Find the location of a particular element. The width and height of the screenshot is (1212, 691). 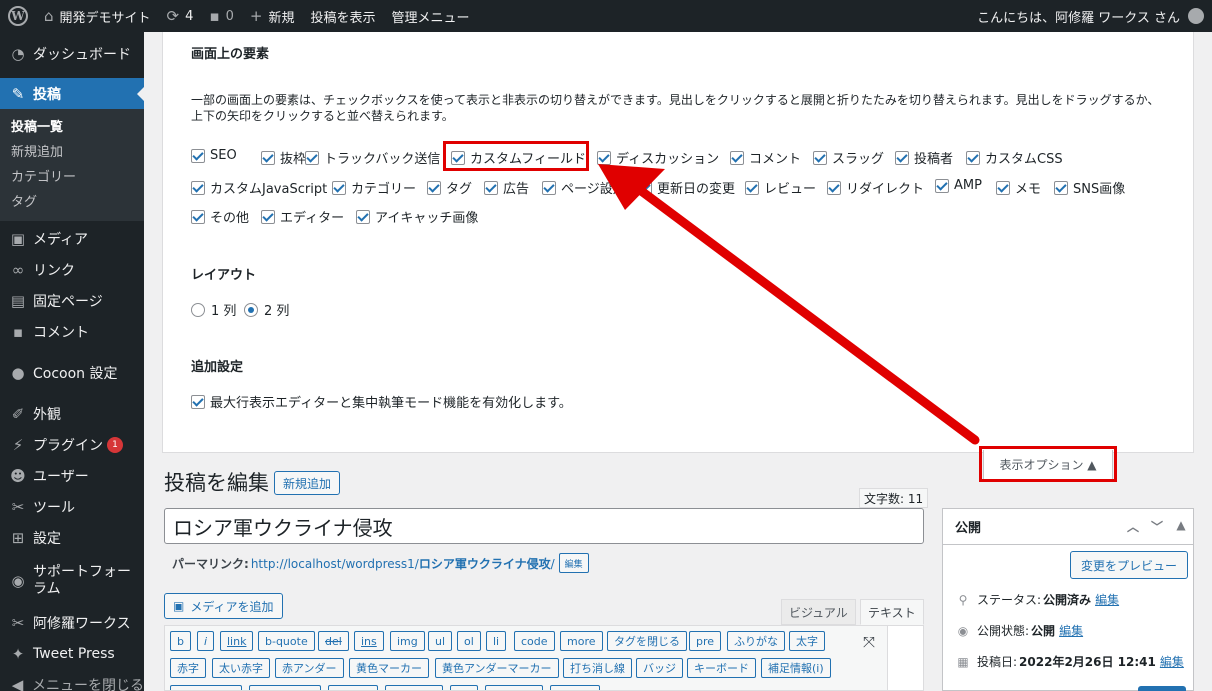

checkbox-ads: 広告 is located at coordinates (506, 187).